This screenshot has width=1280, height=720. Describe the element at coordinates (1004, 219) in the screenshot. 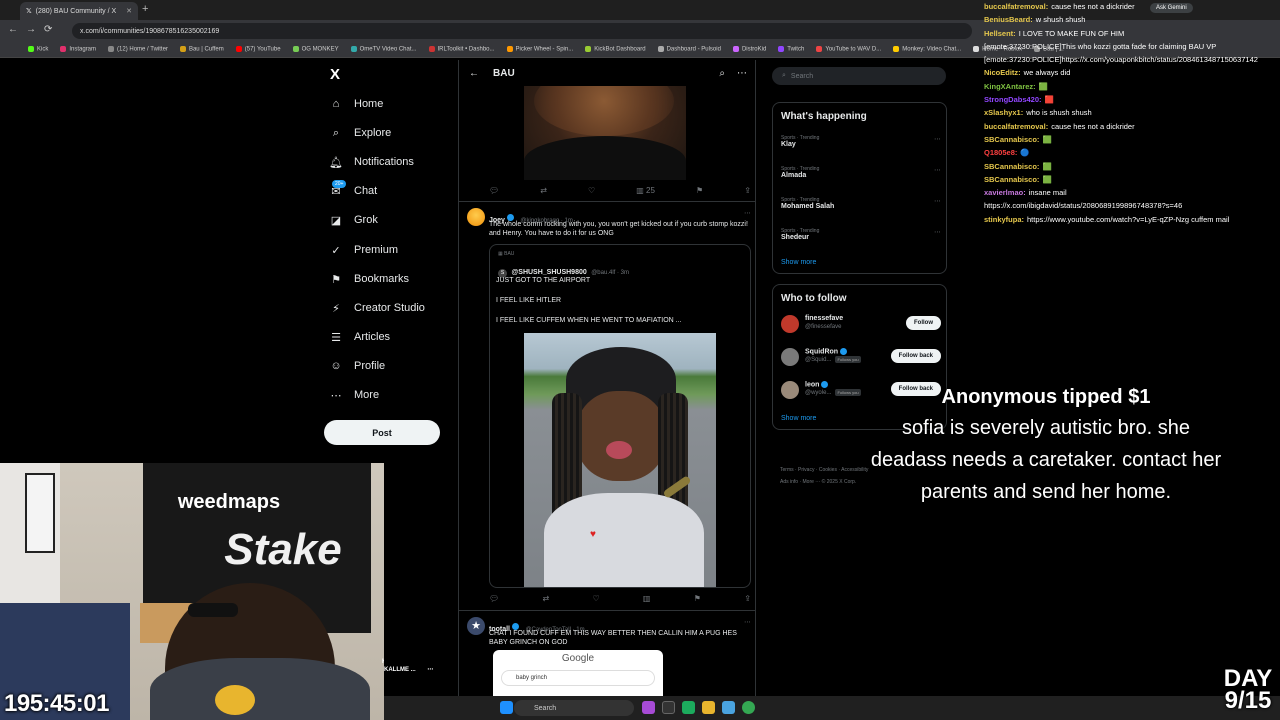

I see `chat-username: stinkyfupa:` at that location.